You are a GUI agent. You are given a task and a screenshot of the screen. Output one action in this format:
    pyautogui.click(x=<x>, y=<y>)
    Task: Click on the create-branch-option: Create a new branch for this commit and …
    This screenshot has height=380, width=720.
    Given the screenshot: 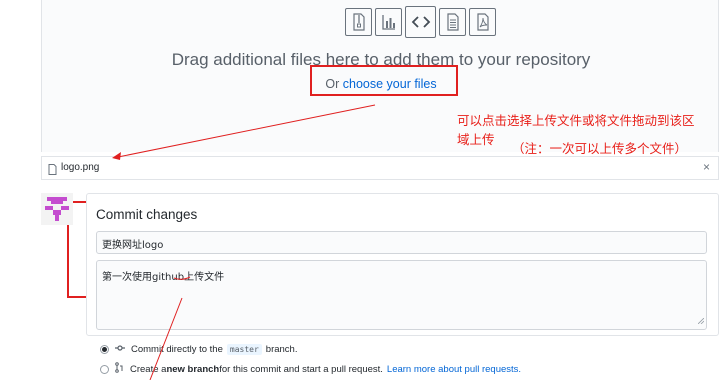 What is the action you would take?
    pyautogui.click(x=310, y=369)
    